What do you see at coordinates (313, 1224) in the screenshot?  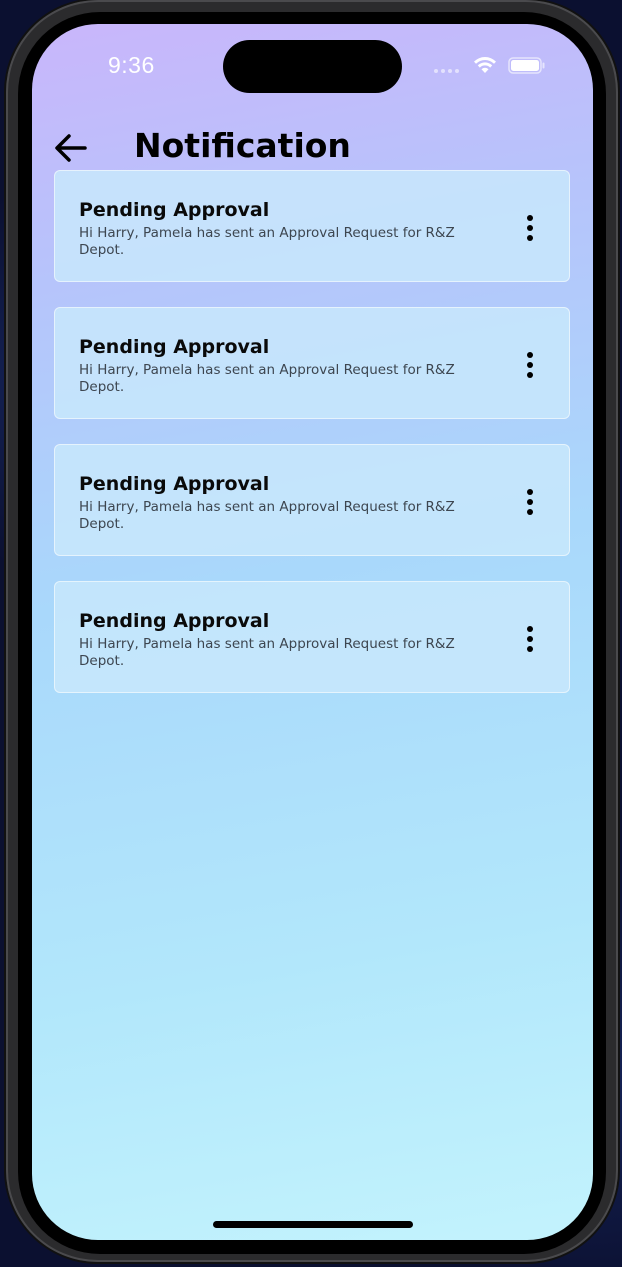 I see `home-indicator` at bounding box center [313, 1224].